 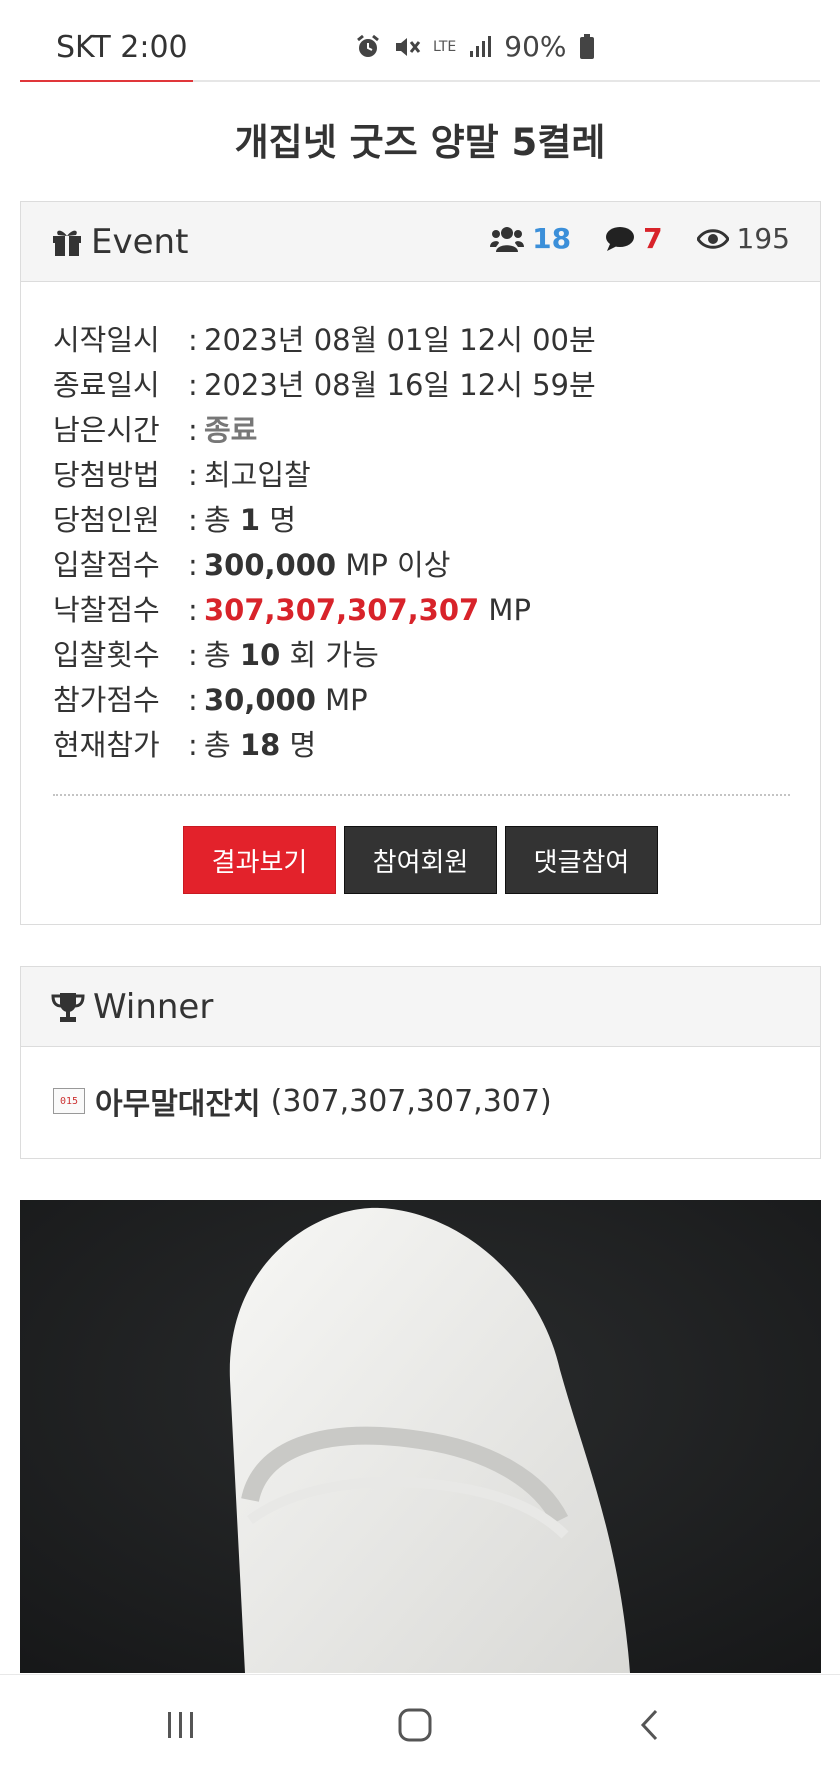 I want to click on info-suffix: 회 가능, so click(x=334, y=655).